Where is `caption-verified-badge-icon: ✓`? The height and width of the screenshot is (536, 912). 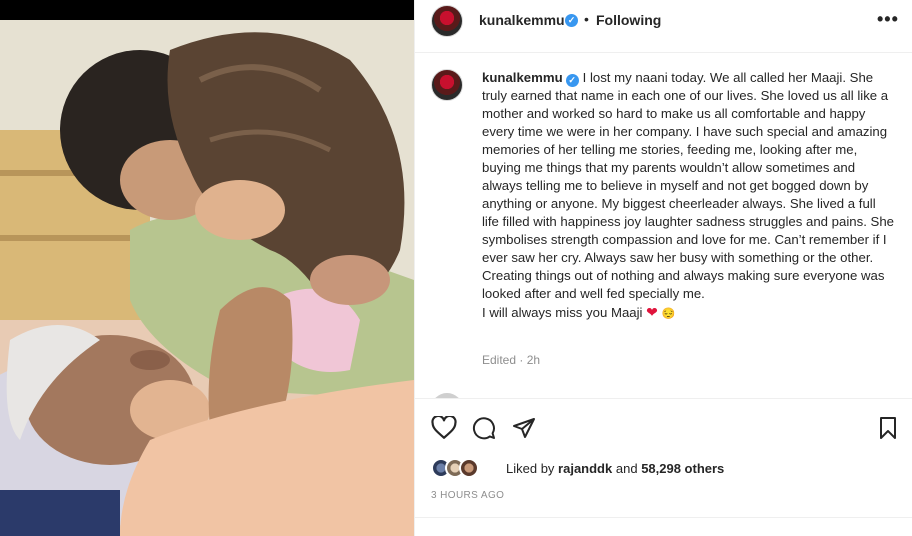 caption-verified-badge-icon: ✓ is located at coordinates (572, 80).